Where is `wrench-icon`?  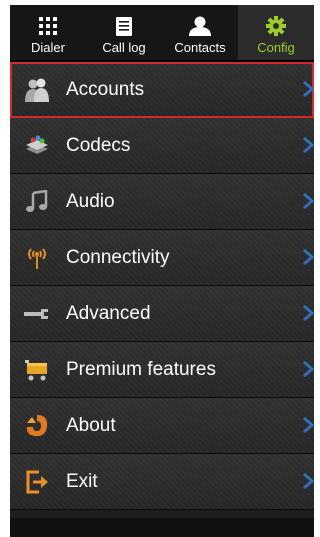
wrench-icon is located at coordinates (37, 314).